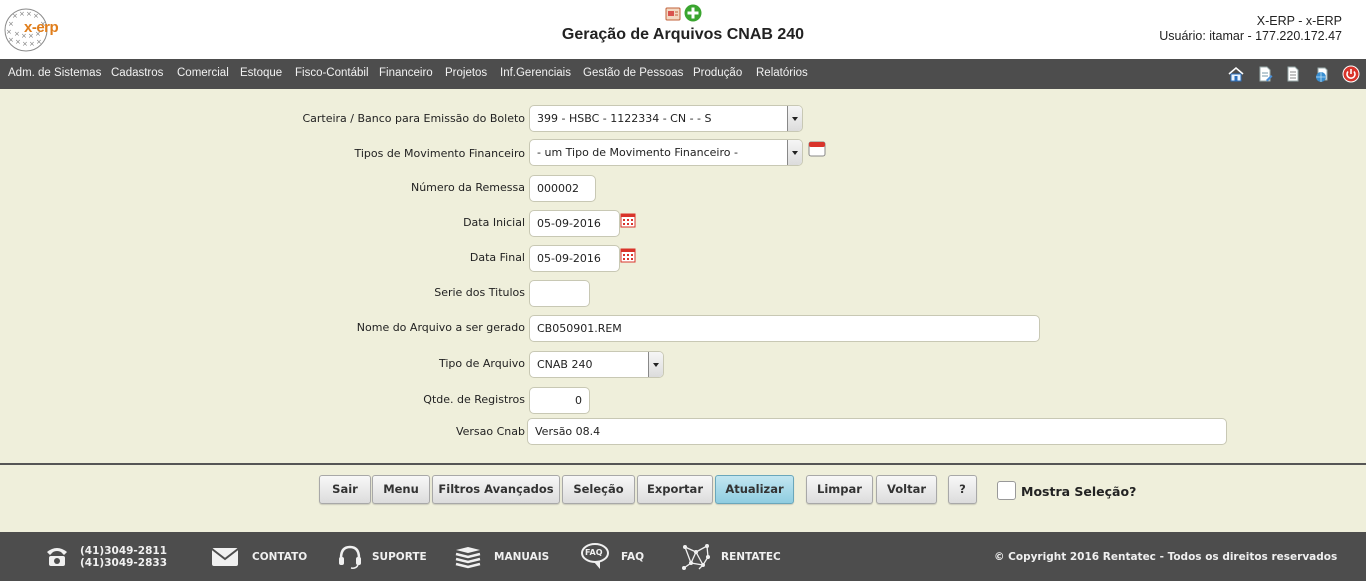 This screenshot has width=1366, height=581. What do you see at coordinates (717, 73) in the screenshot?
I see `menu-producao: Produção` at bounding box center [717, 73].